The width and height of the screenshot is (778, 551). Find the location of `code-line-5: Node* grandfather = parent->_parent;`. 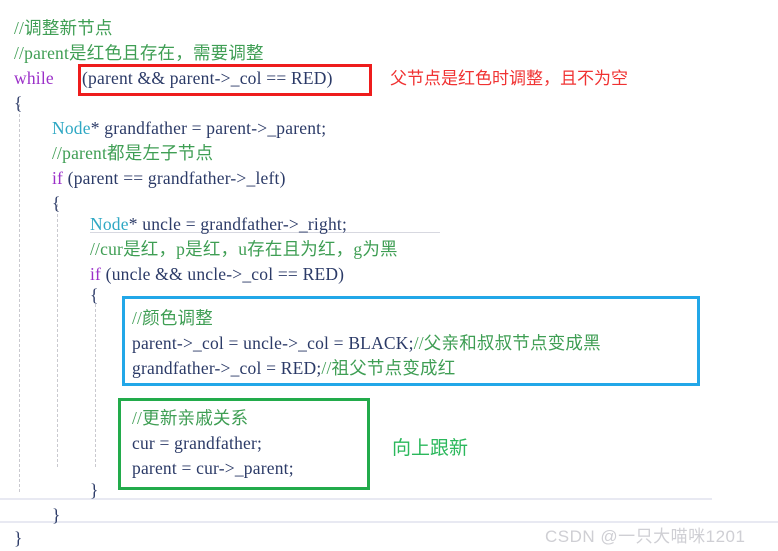

code-line-5: Node* grandfather = parent->_parent; is located at coordinates (189, 128).